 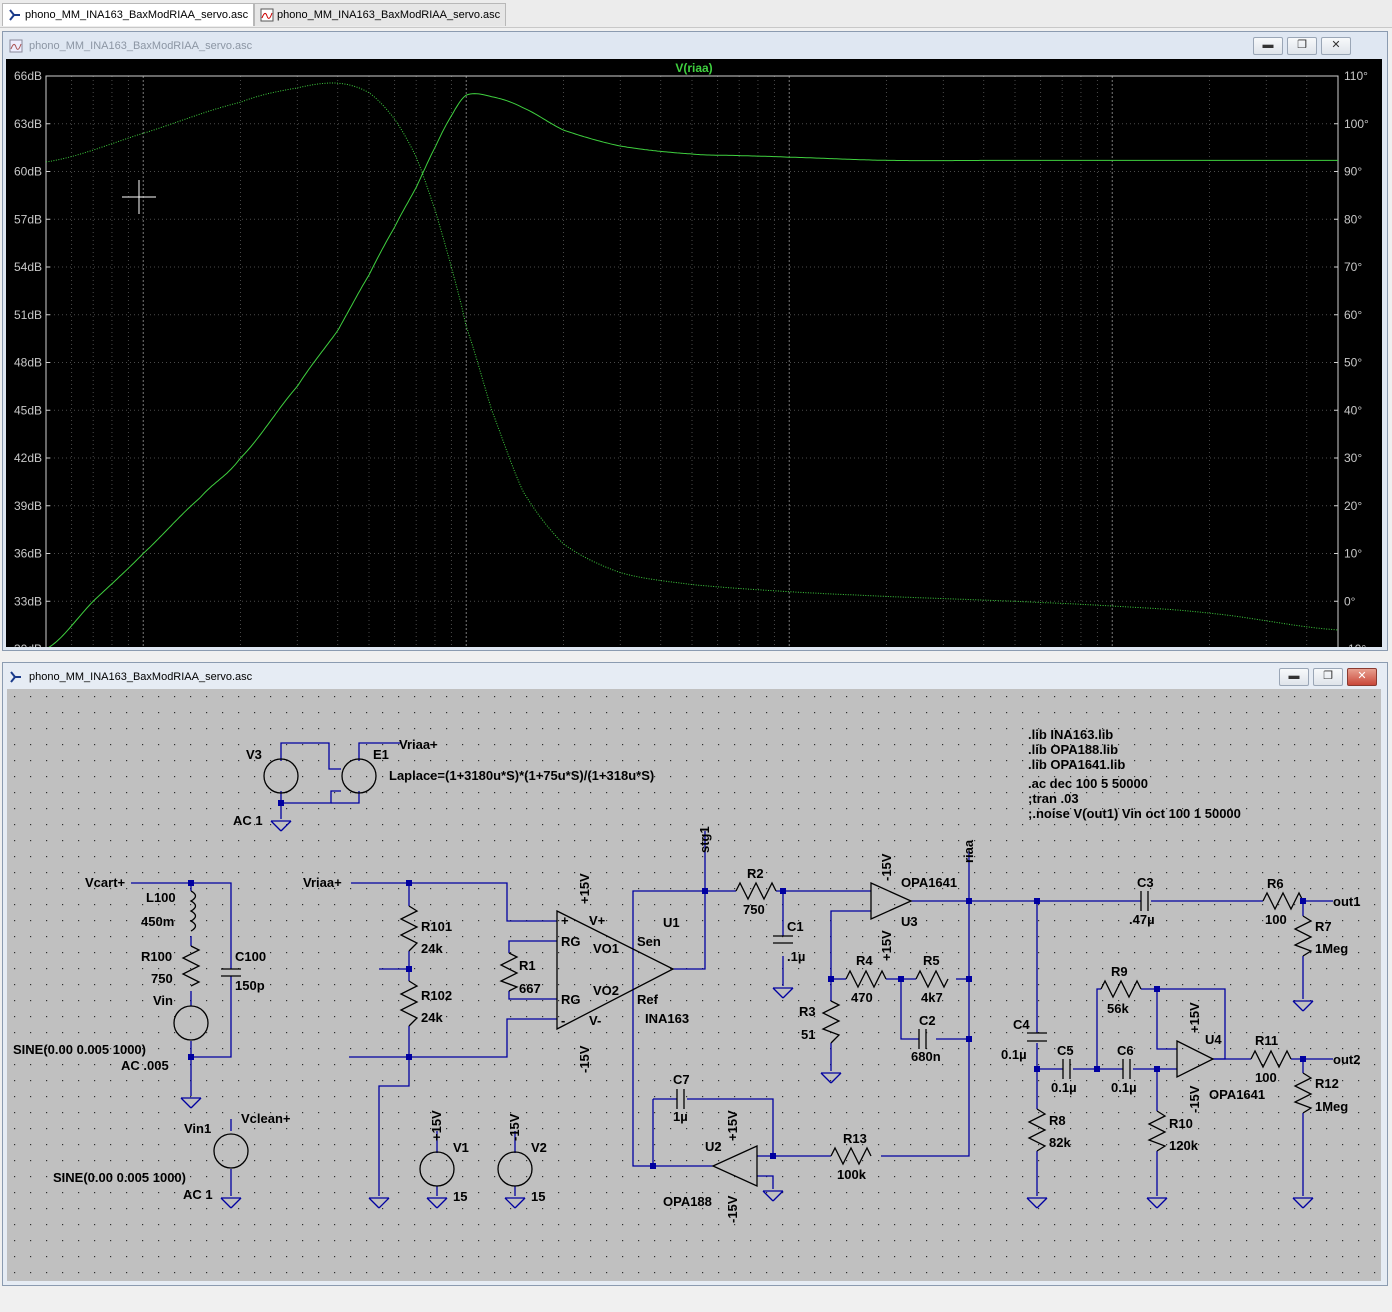 I want to click on y-tick-label-left: 42dB, so click(x=28, y=458).